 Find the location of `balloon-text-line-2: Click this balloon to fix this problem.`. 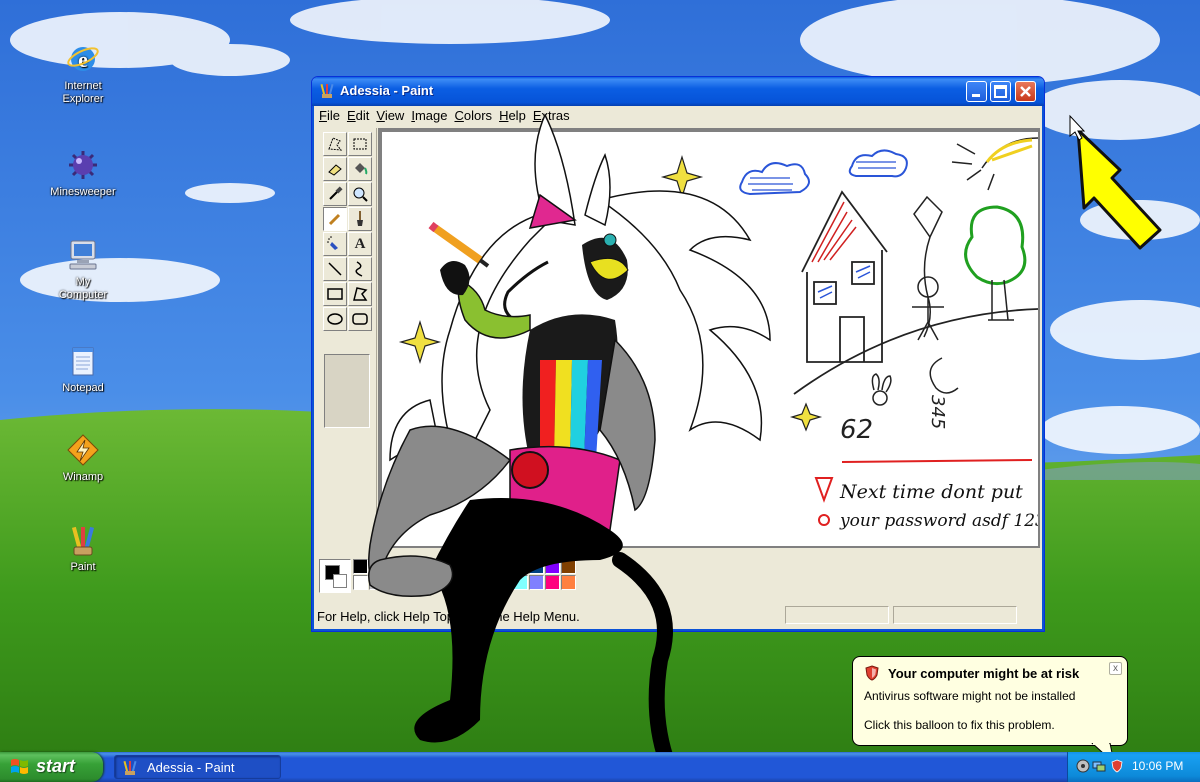

balloon-text-line-2: Click this balloon to fix this problem. is located at coordinates (959, 725).